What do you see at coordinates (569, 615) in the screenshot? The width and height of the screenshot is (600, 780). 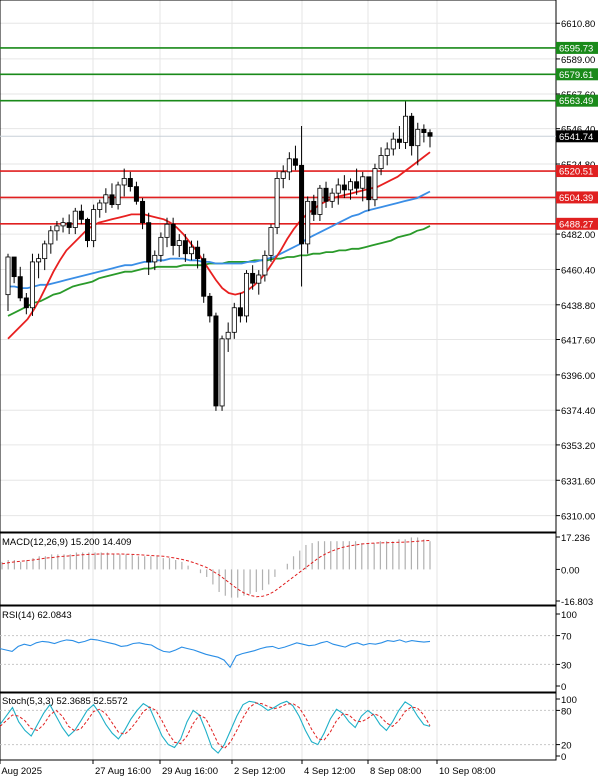 I see `rsi-tick-label: 100` at bounding box center [569, 615].